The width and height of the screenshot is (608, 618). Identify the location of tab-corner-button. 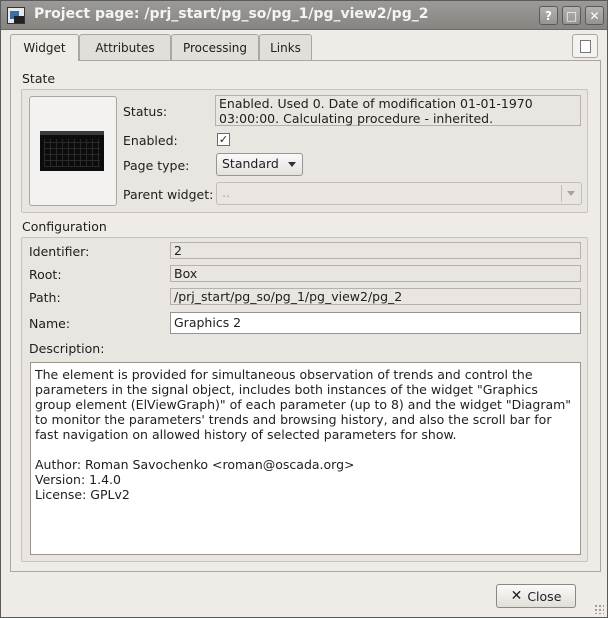
(585, 46).